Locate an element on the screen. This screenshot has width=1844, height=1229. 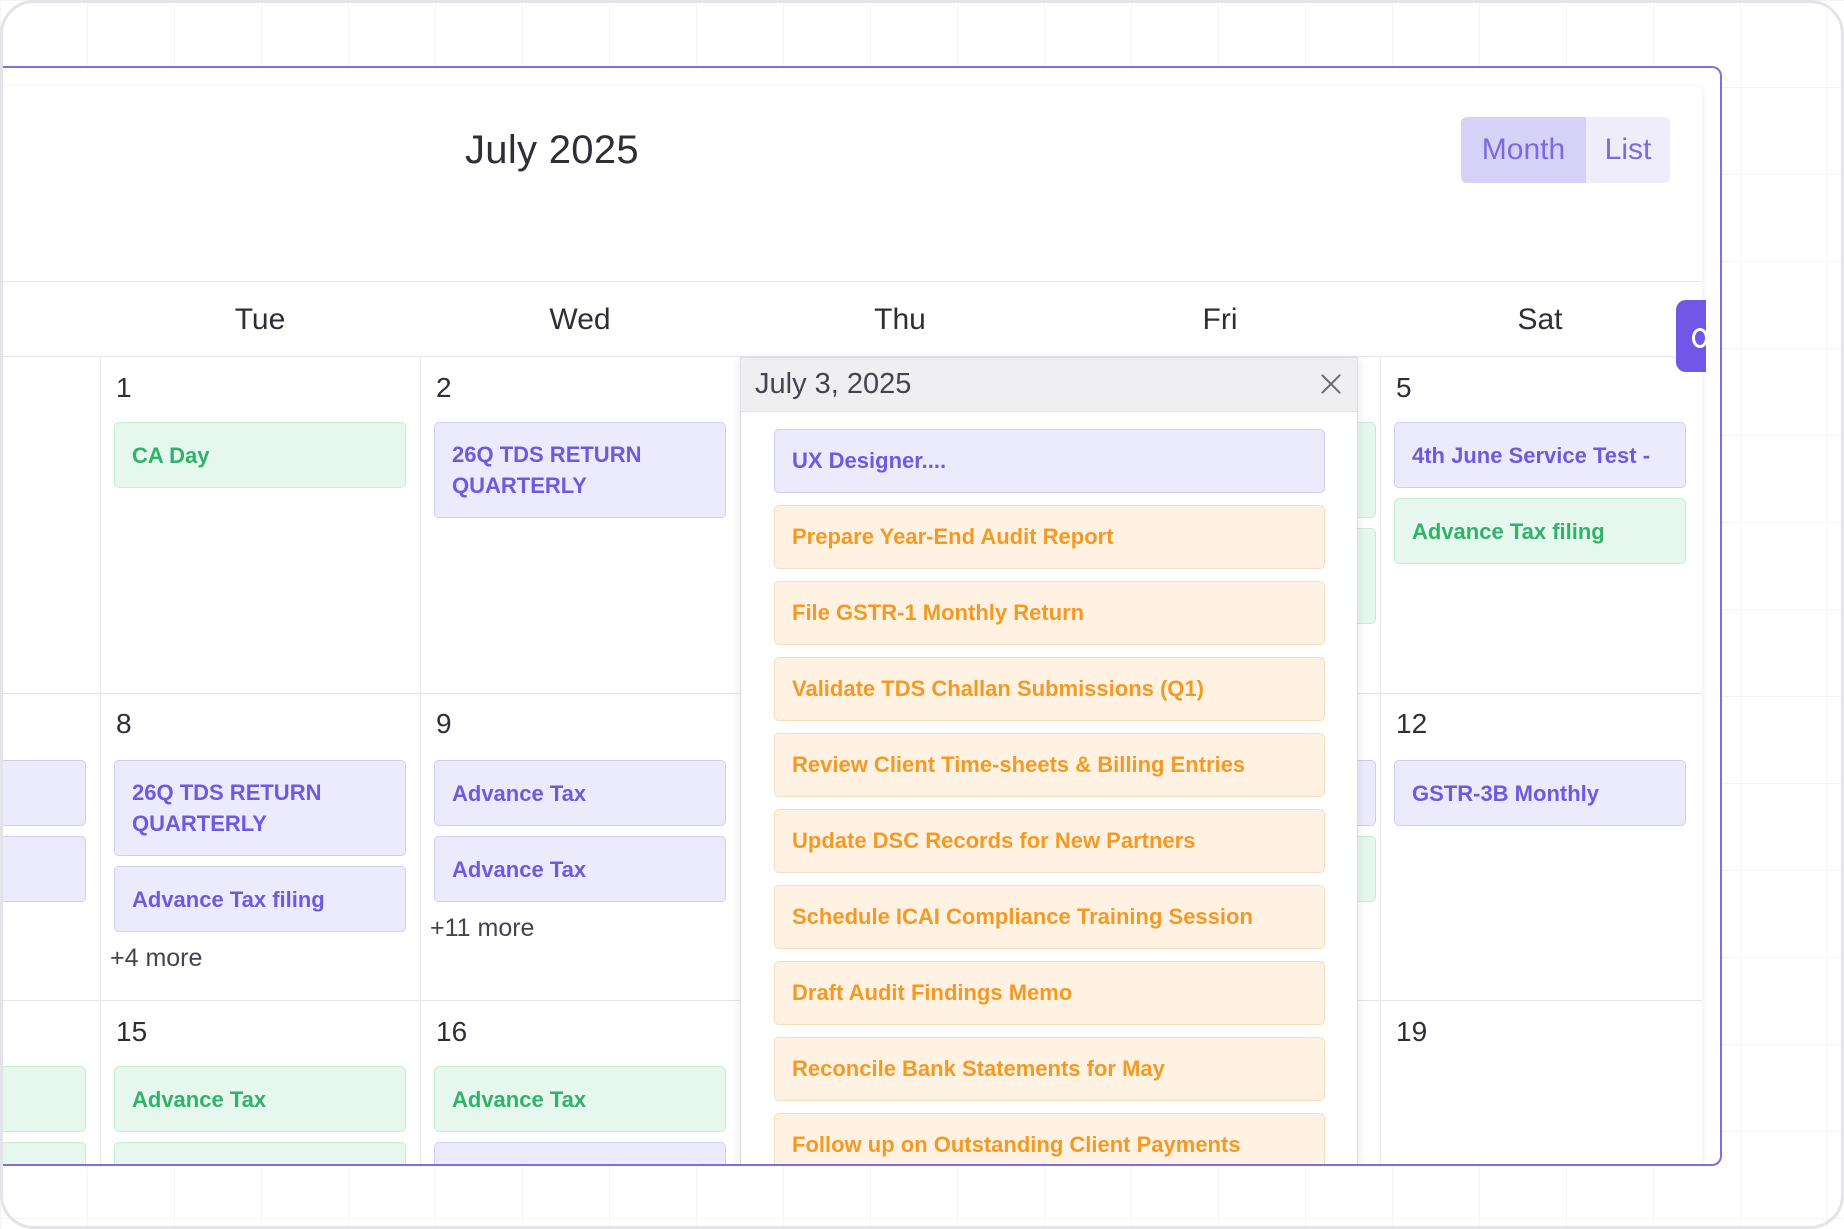
day-number: 9 is located at coordinates (444, 724).